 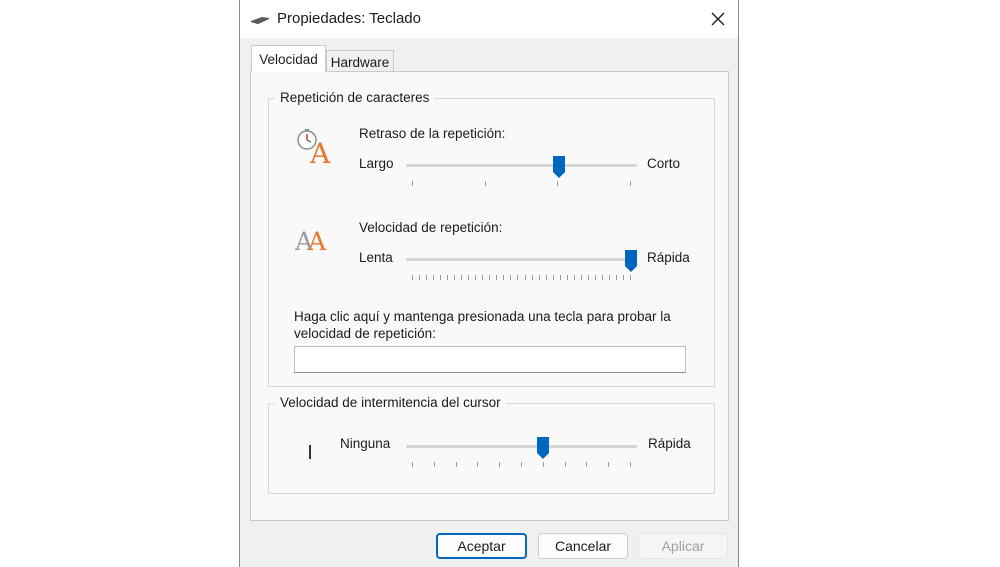 I want to click on cursor-blink-track, so click(x=521, y=446).